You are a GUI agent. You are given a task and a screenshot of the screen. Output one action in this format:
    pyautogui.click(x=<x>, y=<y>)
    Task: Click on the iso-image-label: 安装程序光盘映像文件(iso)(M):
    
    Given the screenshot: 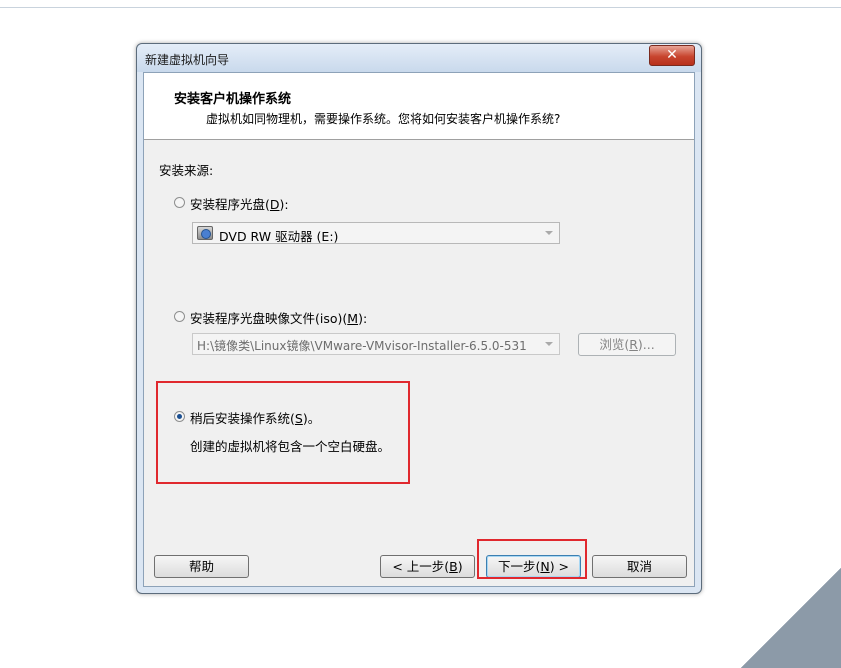 What is the action you would take?
    pyautogui.click(x=278, y=317)
    